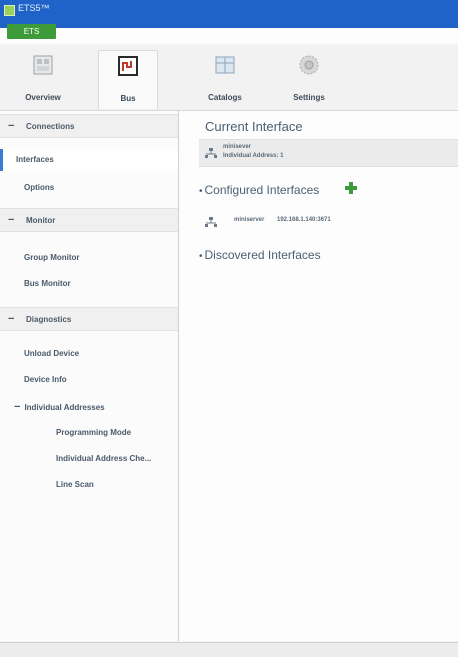 The width and height of the screenshot is (458, 657). Describe the element at coordinates (89, 485) in the screenshot. I see `nav-item-line-scan: Line Scan` at that location.